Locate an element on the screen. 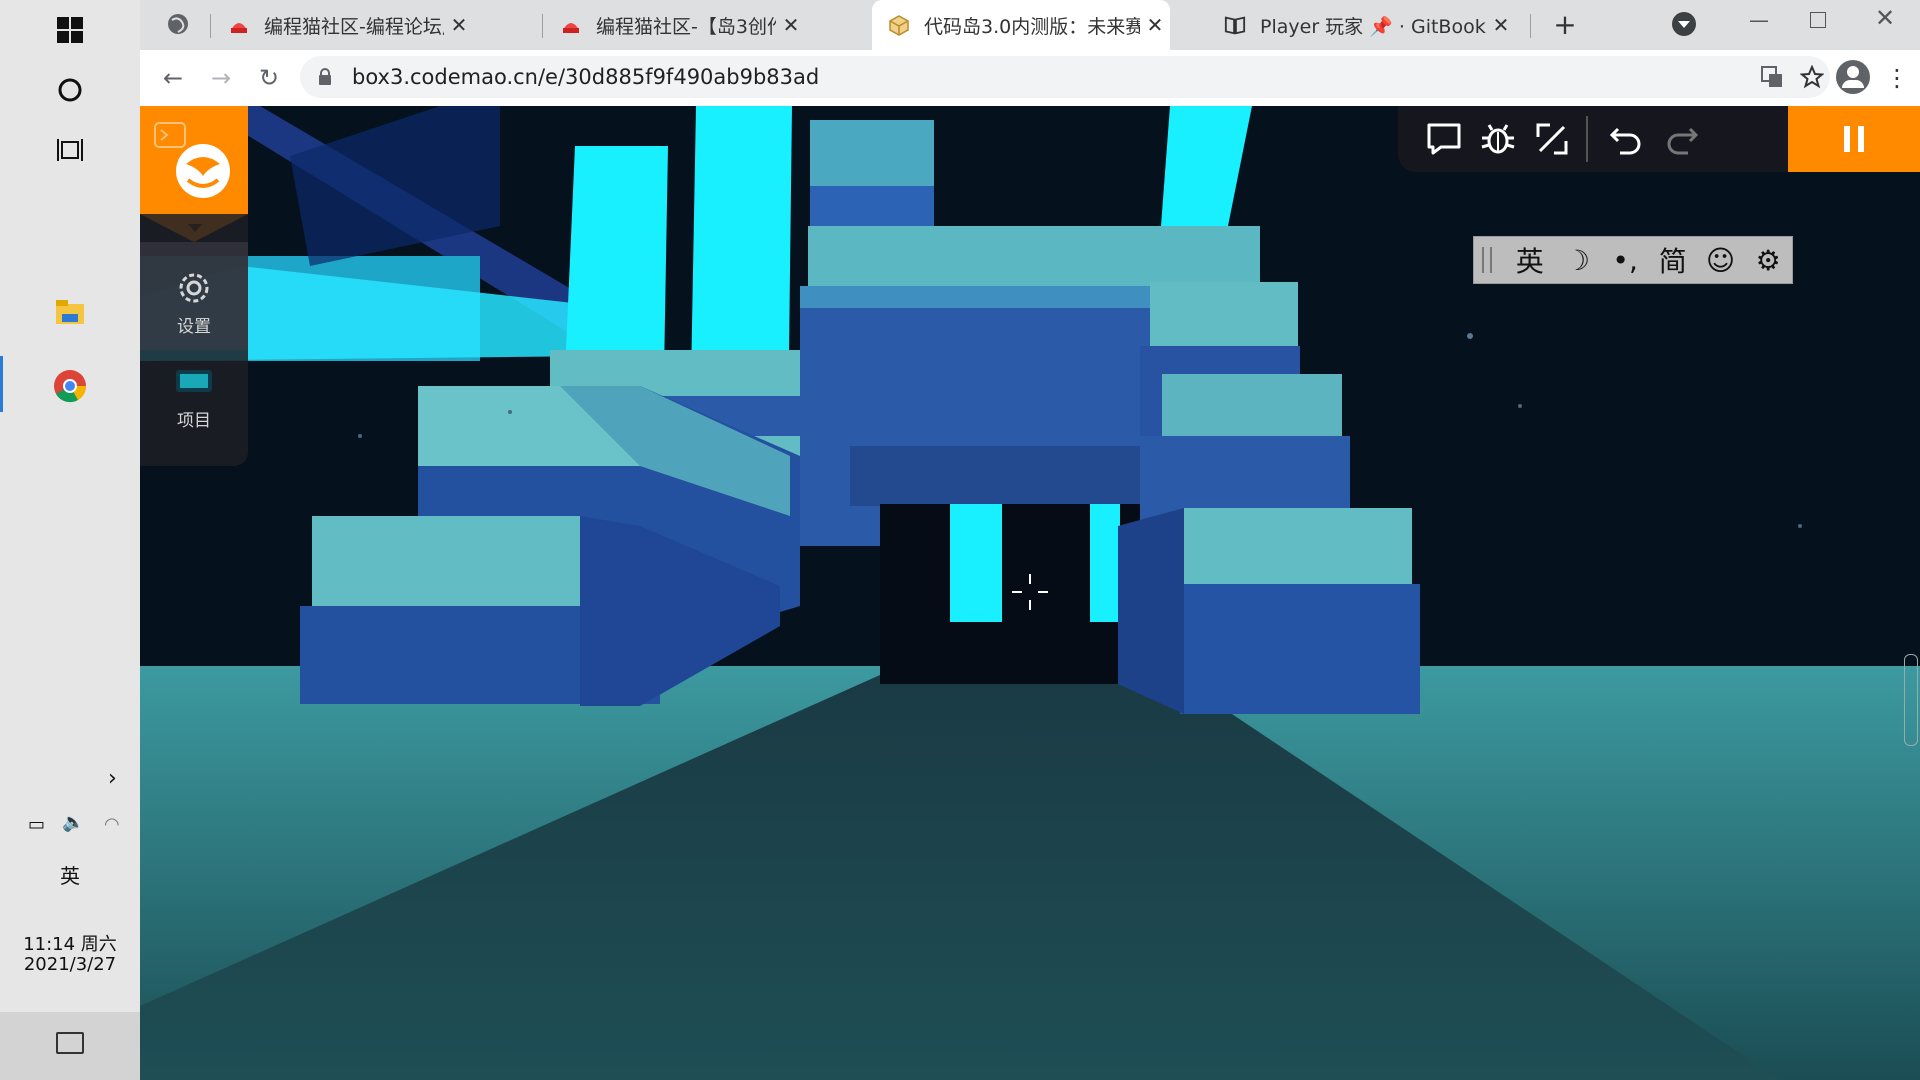  codemao-logo-icon is located at coordinates (203, 171).